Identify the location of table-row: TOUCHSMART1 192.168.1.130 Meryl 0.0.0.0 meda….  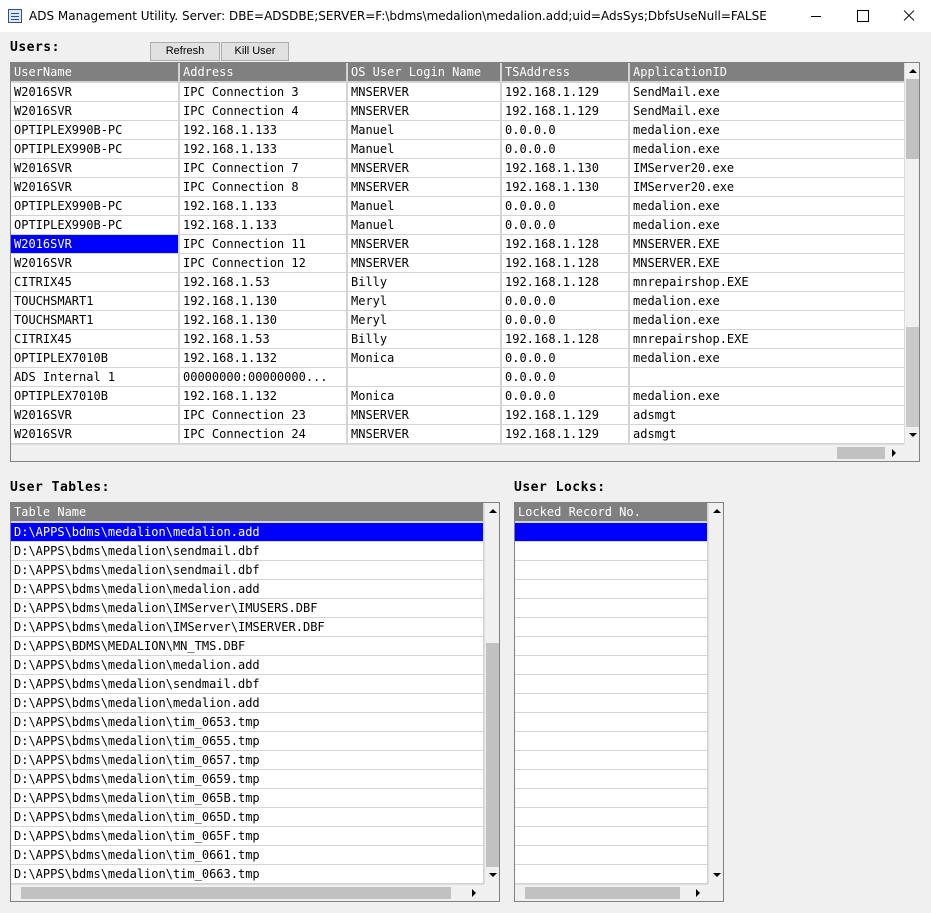
(458, 301).